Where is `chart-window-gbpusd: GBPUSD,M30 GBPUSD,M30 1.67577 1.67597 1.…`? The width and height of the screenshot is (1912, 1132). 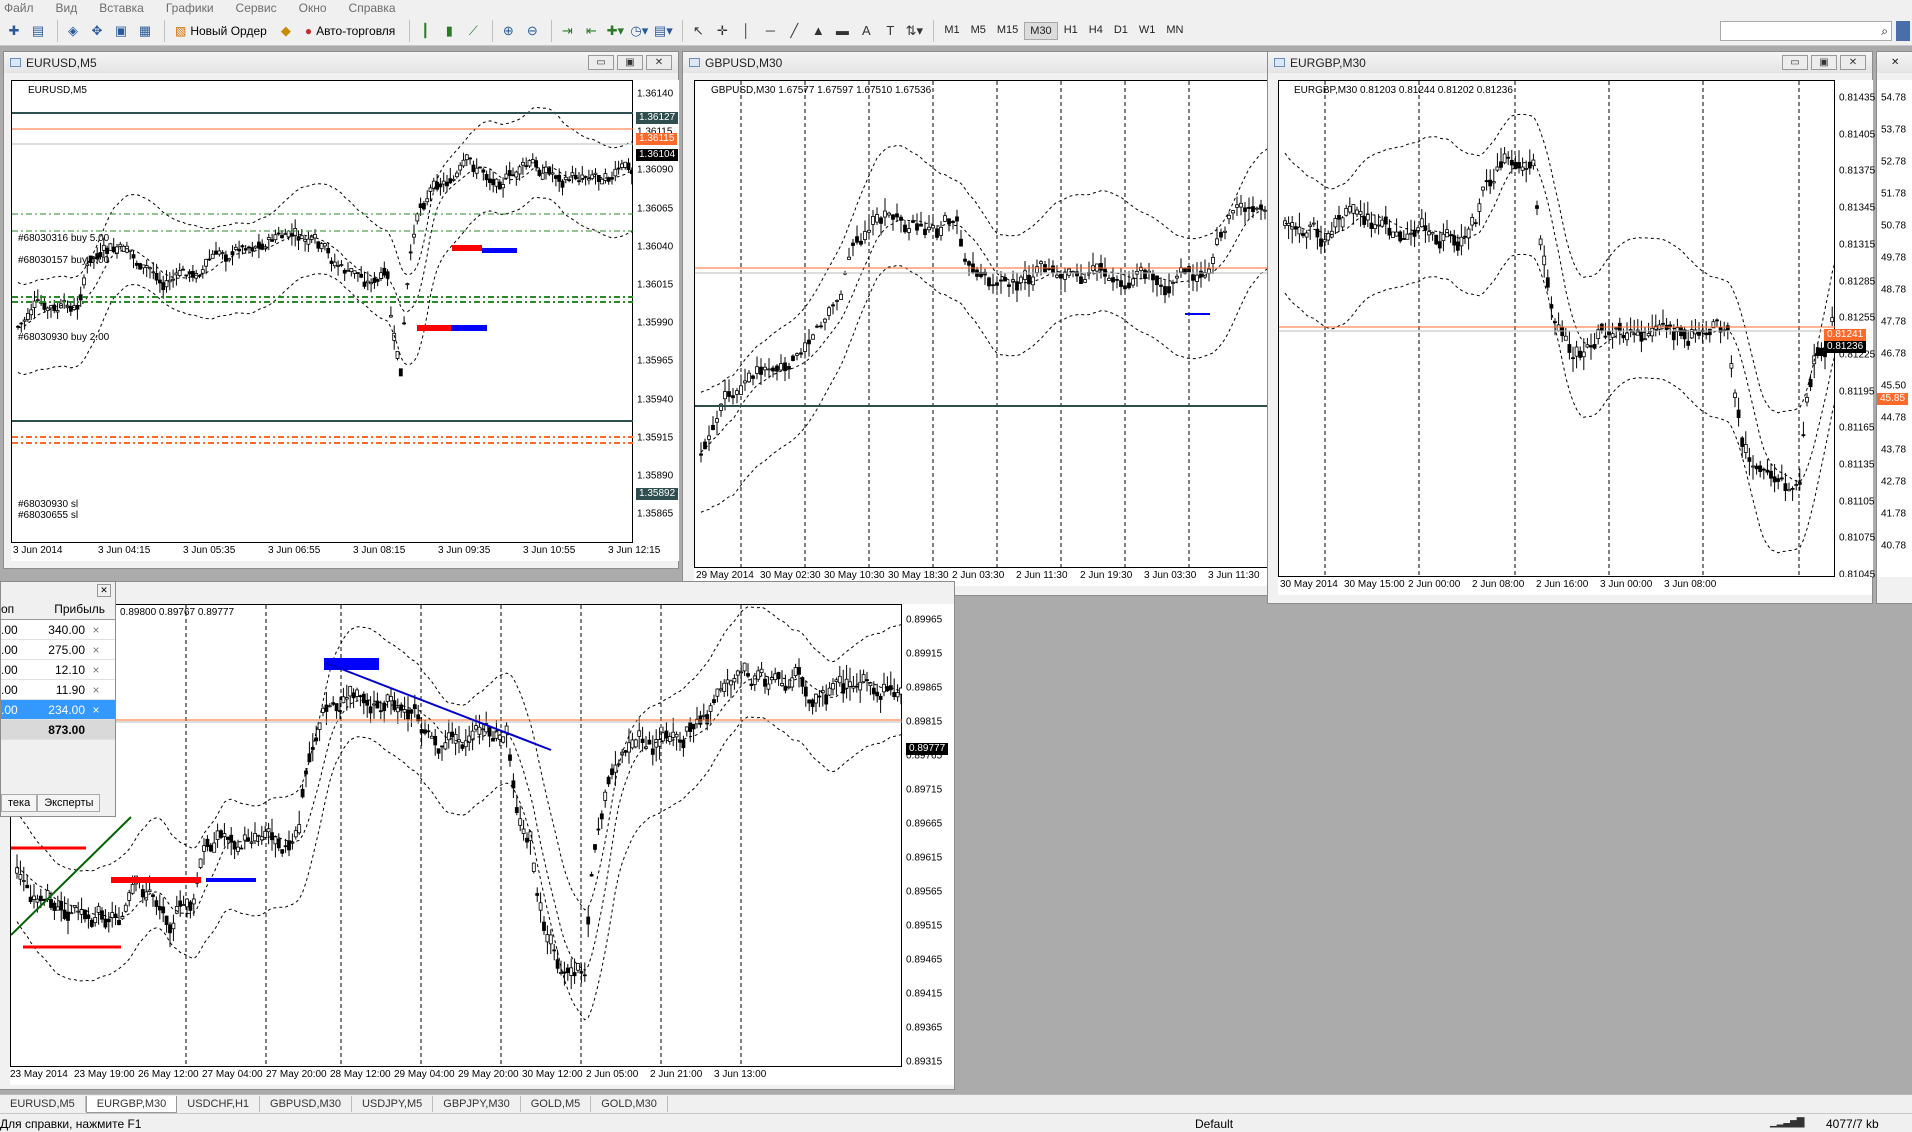 chart-window-gbpusd: GBPUSD,M30 GBPUSD,M30 1.67577 1.67597 1.… is located at coordinates (976, 323).